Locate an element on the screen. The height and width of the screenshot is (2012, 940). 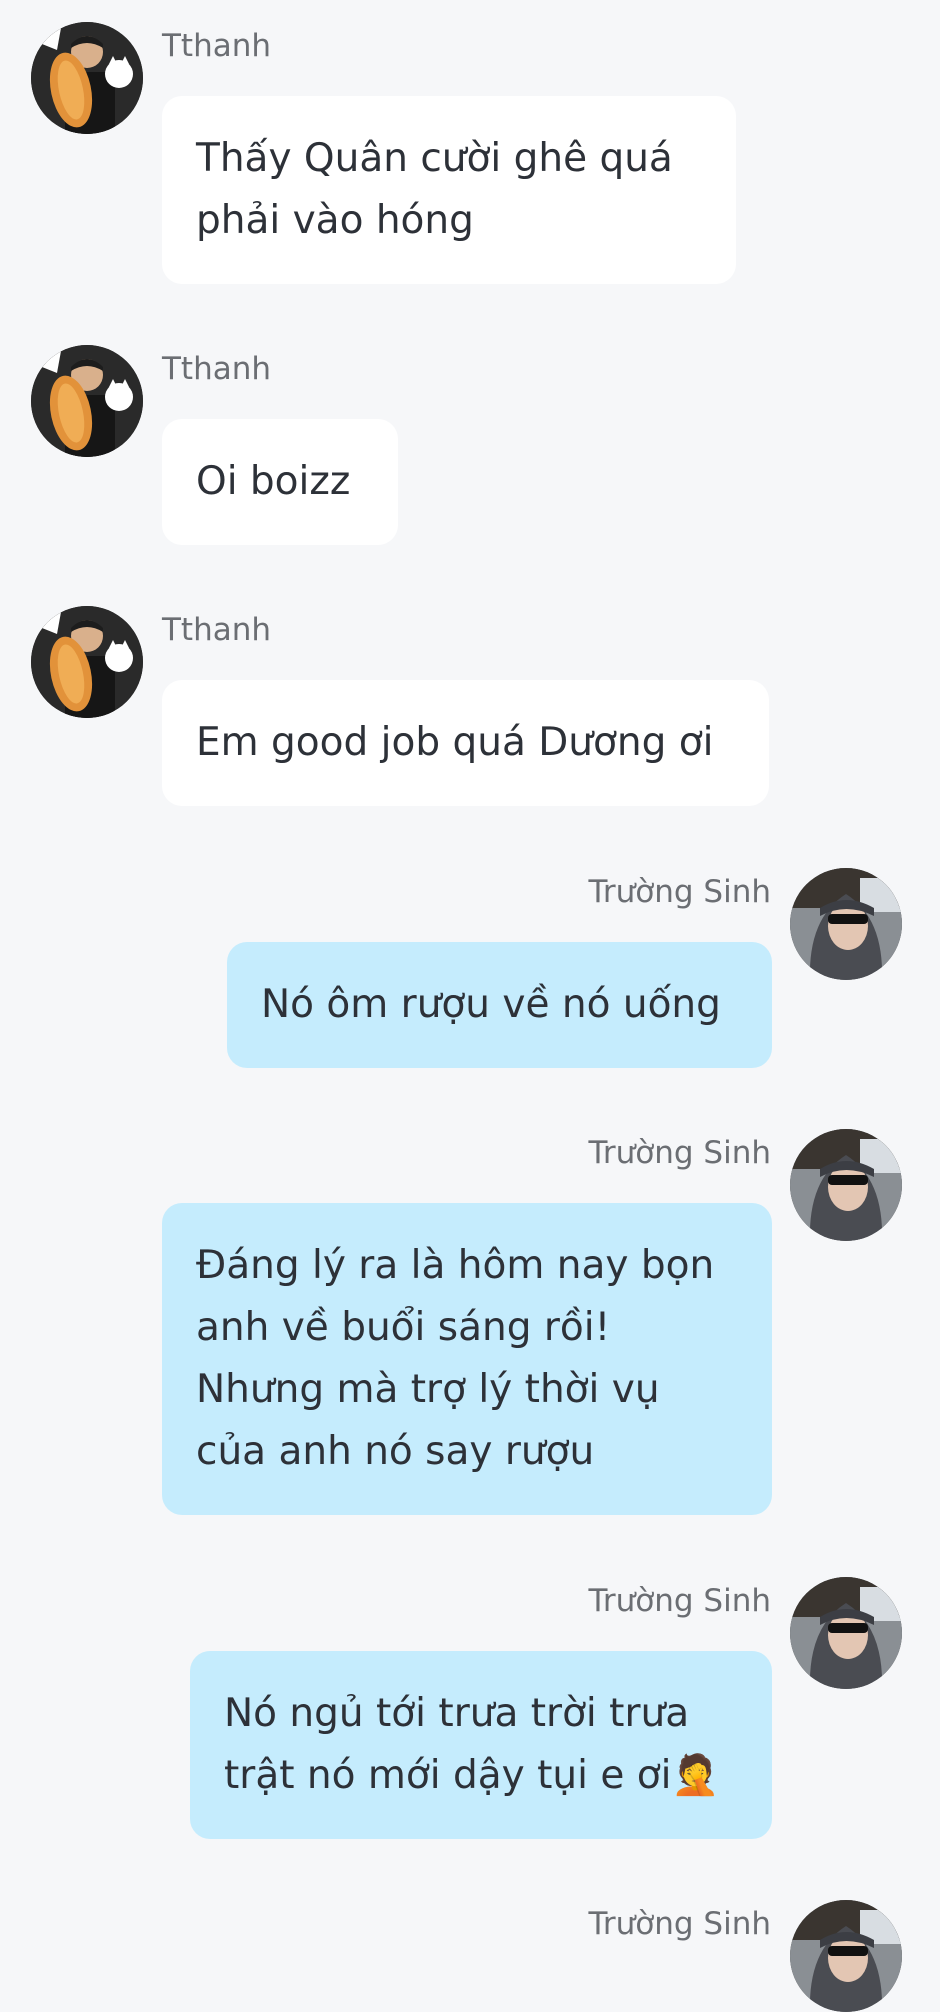
message-text-line: của anh nó say rượu is located at coordinates (395, 1451).